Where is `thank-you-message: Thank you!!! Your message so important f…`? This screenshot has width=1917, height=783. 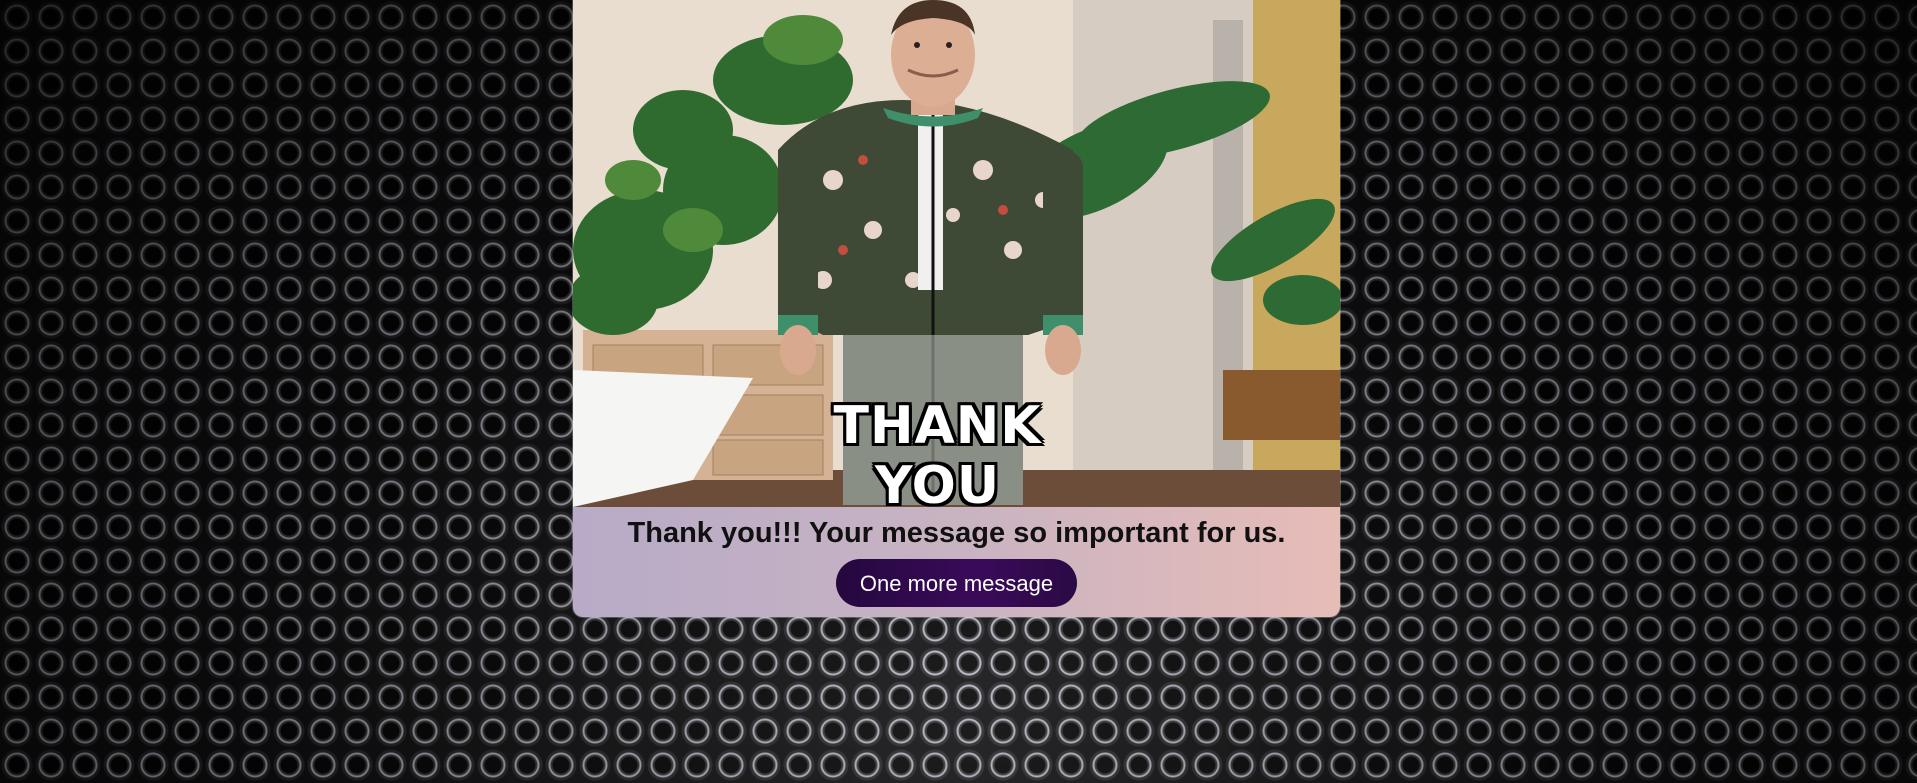
thank-you-message: Thank you!!! Your message so important f… is located at coordinates (956, 533).